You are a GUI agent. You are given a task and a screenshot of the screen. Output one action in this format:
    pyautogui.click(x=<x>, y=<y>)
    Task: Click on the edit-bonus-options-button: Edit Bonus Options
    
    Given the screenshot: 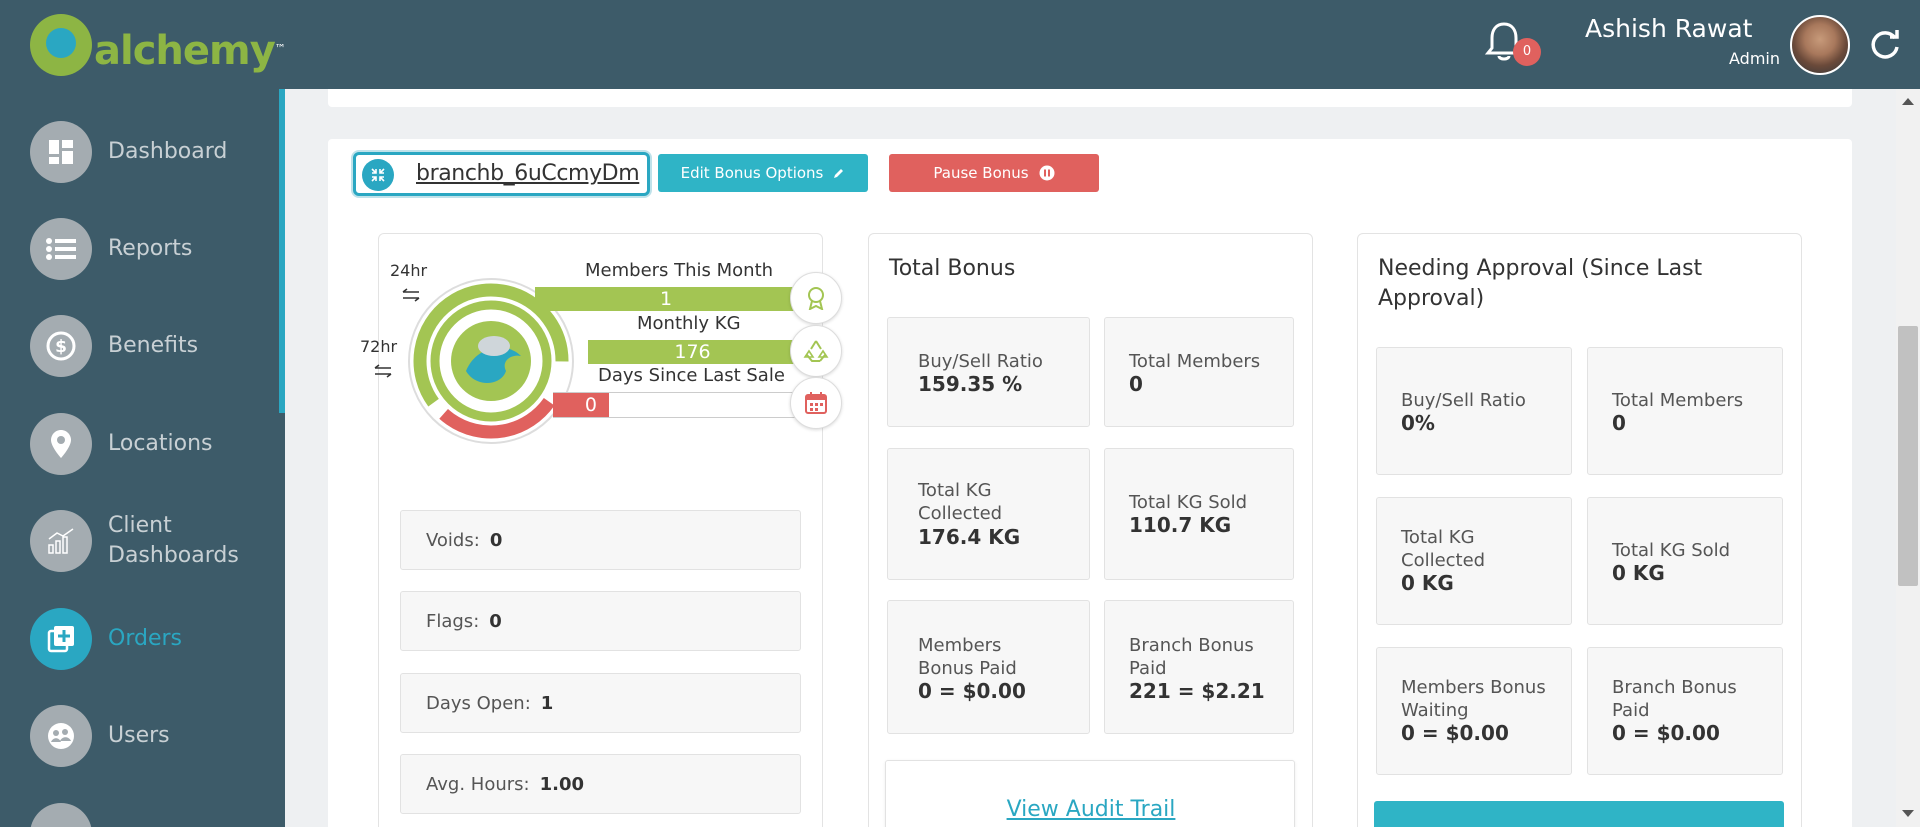 What is the action you would take?
    pyautogui.click(x=763, y=173)
    